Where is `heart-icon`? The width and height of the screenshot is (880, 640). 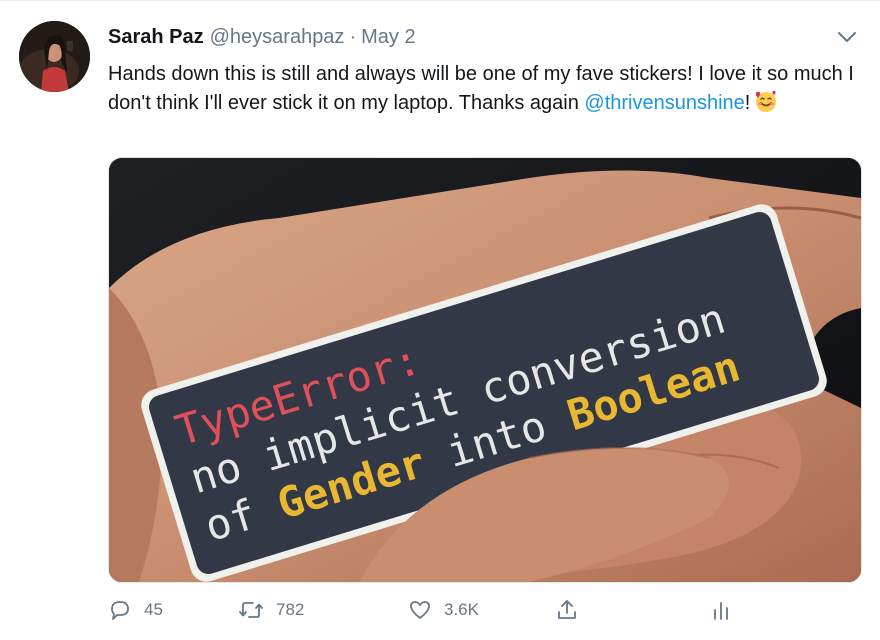
heart-icon is located at coordinates (420, 610).